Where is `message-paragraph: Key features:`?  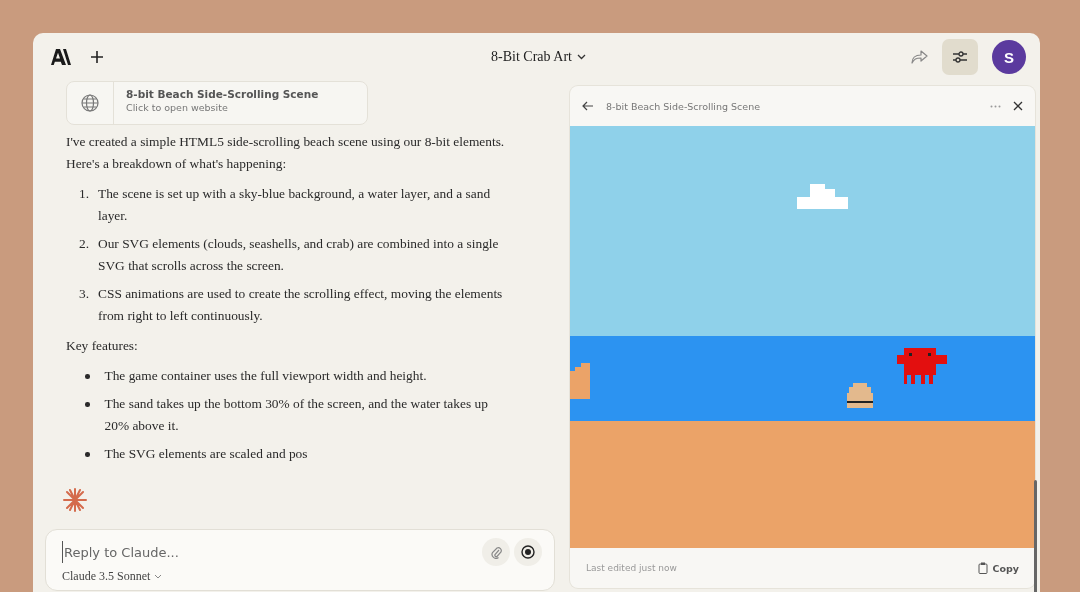
message-paragraph: Key features: is located at coordinates (102, 346).